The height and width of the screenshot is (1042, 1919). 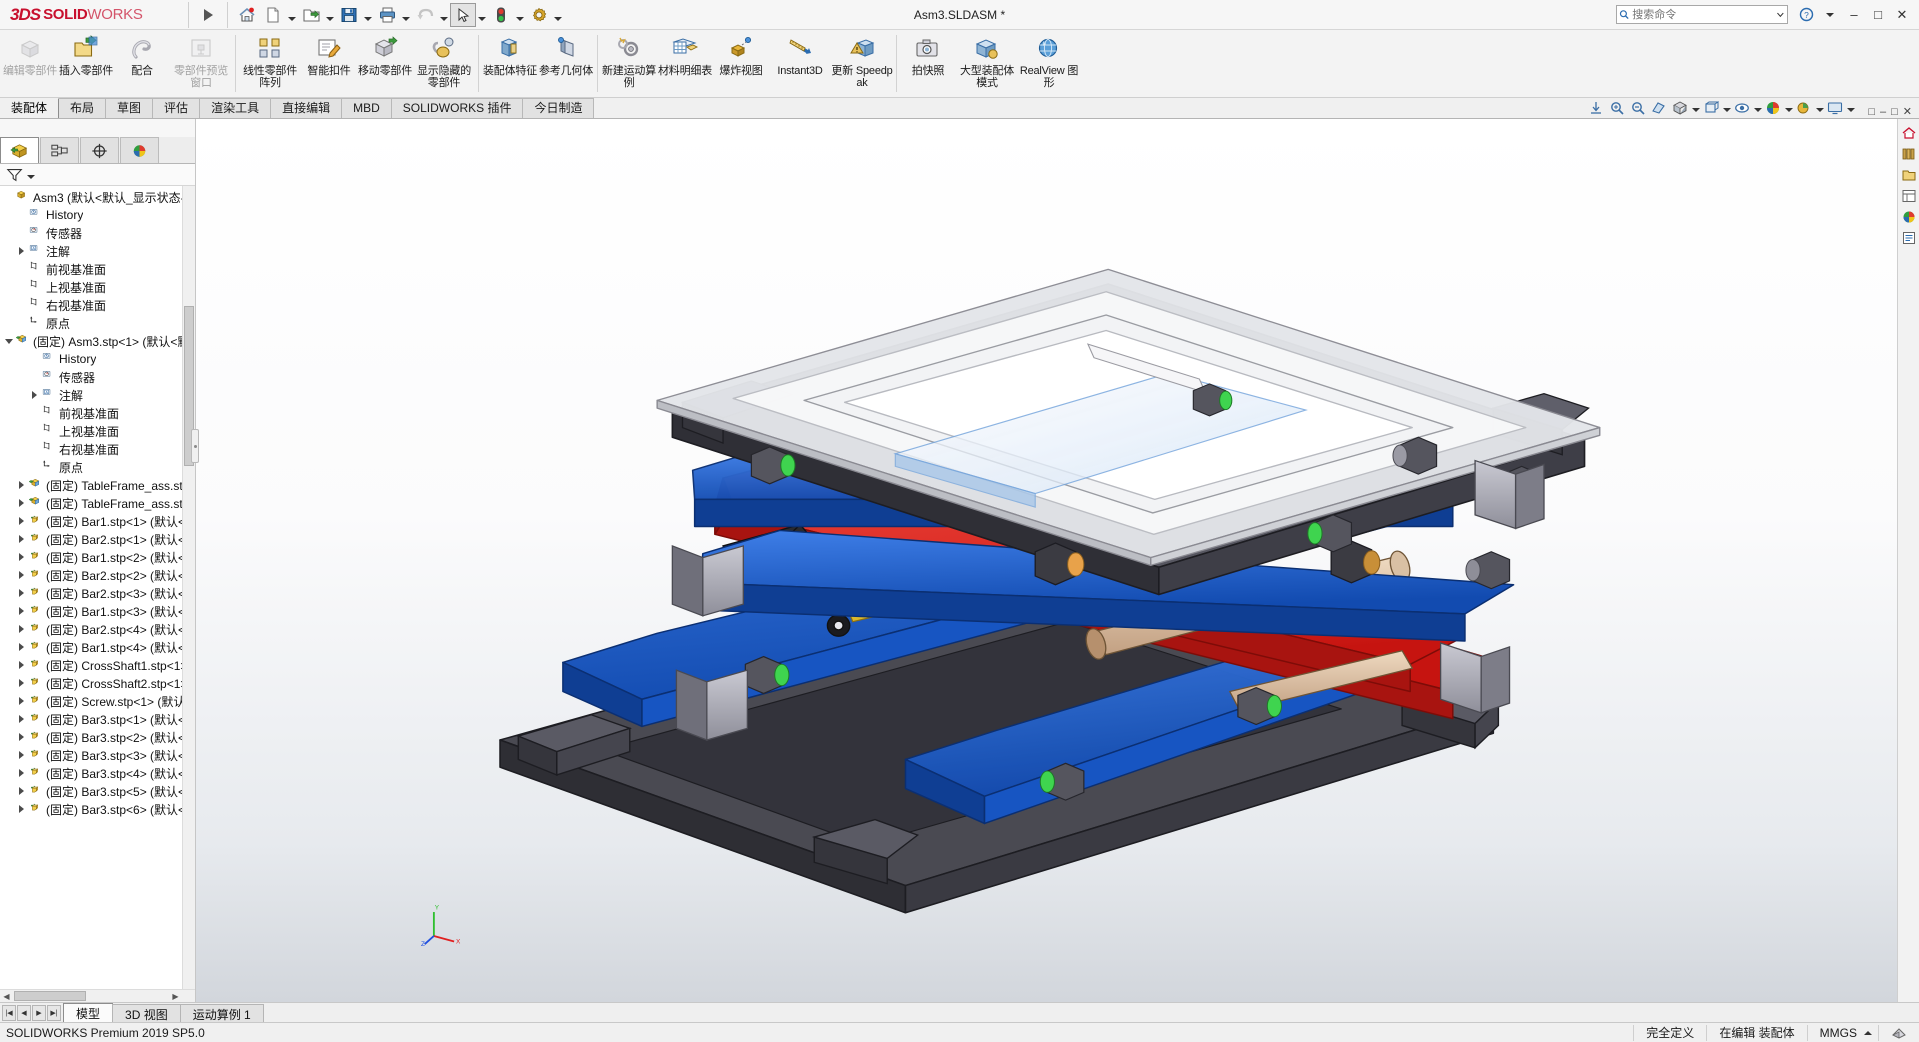 I want to click on save-dropdown, so click(x=368, y=15).